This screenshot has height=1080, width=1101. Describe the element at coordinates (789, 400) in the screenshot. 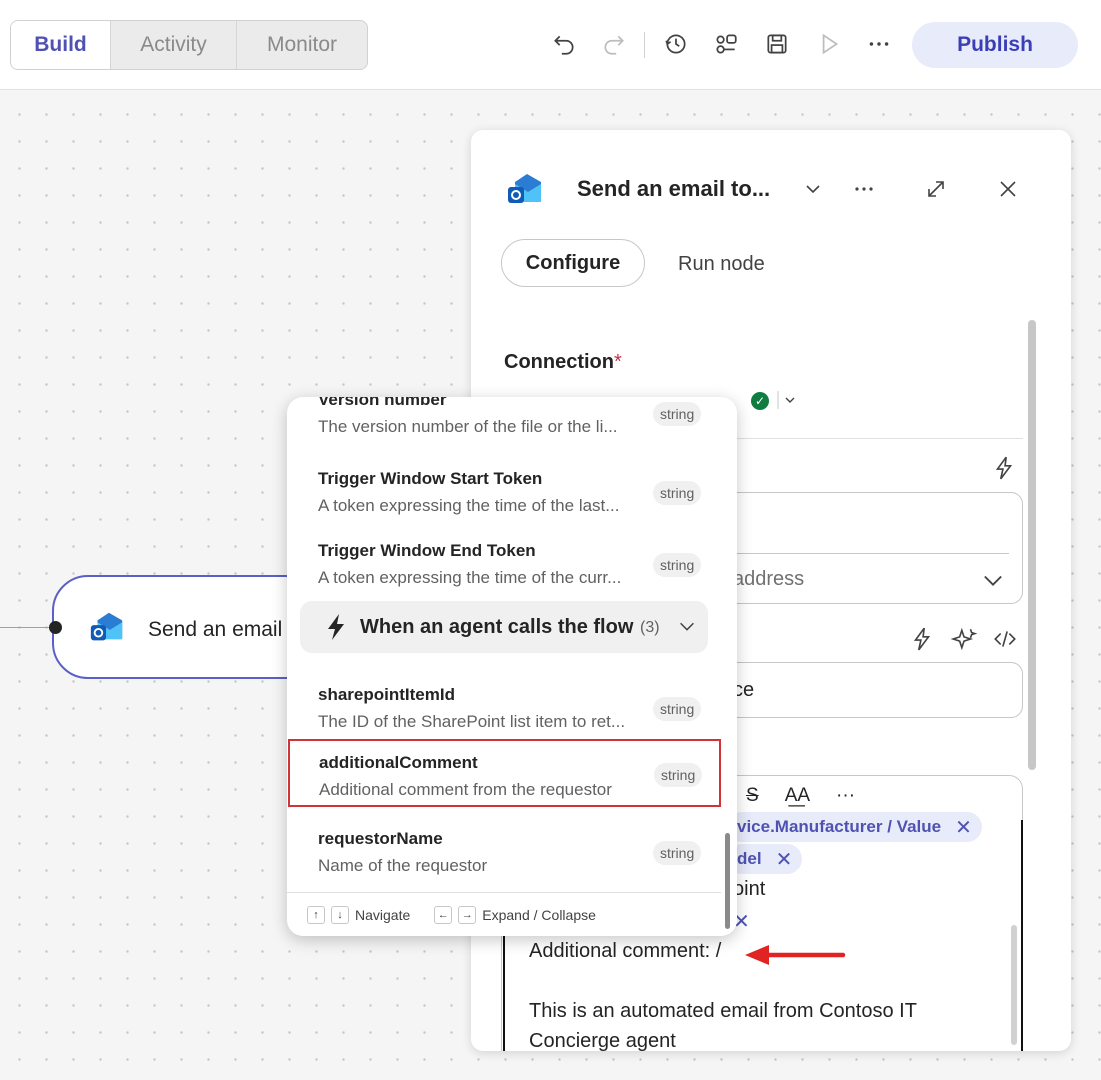

I see `connection-dropdown-icon` at that location.